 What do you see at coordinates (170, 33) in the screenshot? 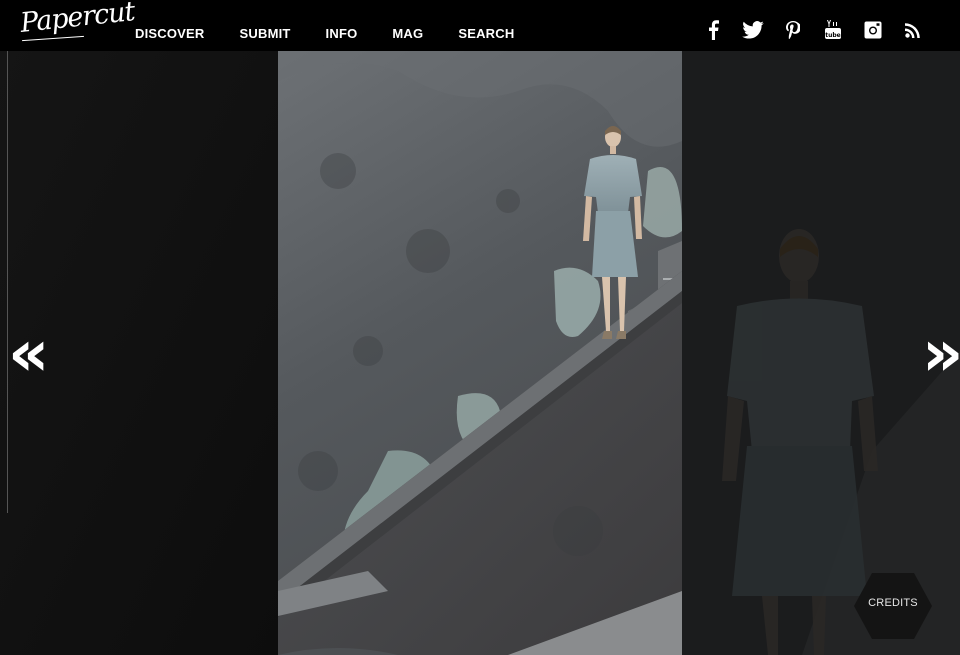
I see `nav-discover: DISCOVER` at bounding box center [170, 33].